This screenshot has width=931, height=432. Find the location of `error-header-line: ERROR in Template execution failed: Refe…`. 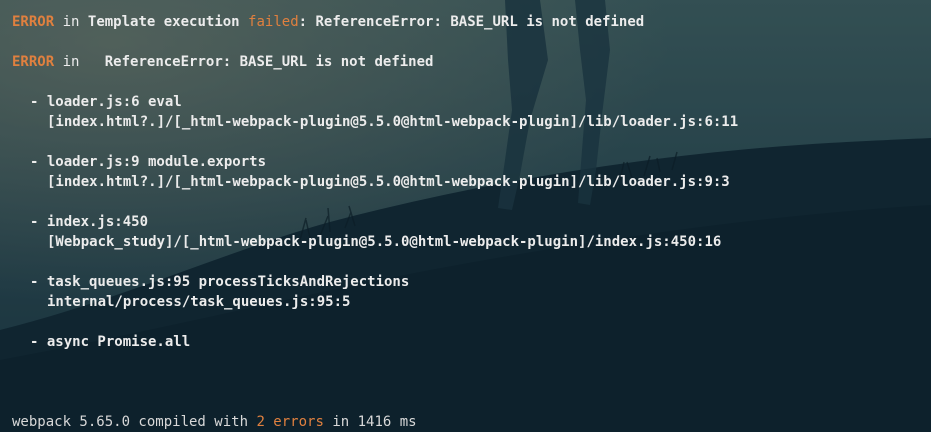

error-header-line: ERROR in Template execution failed: Refe… is located at coordinates (328, 22).